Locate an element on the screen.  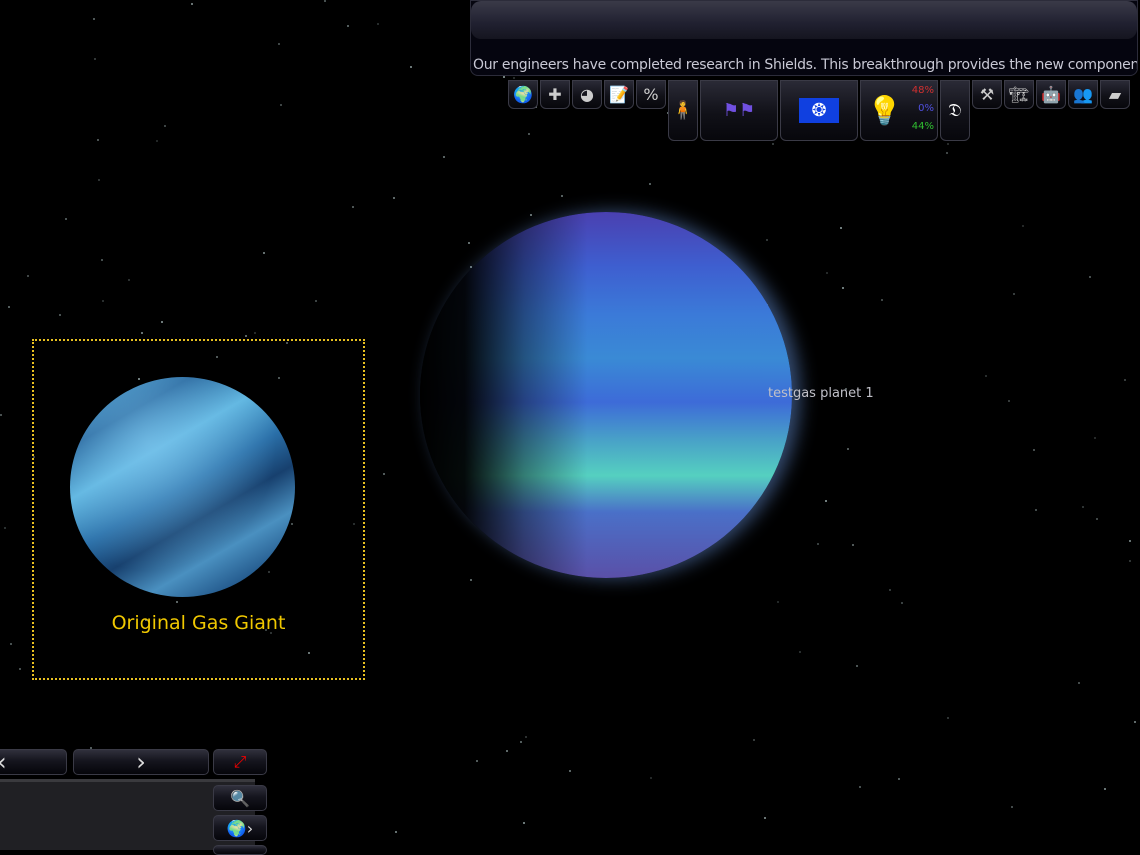
hammer-button: ⚒ is located at coordinates (987, 94).